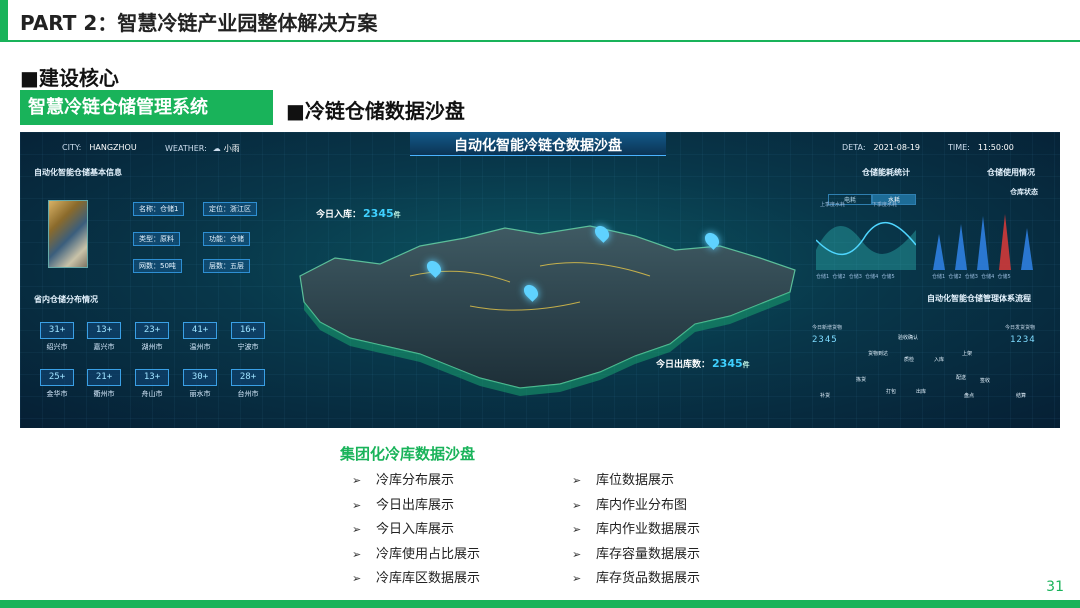 This screenshot has width=1080, height=608. Describe the element at coordinates (703, 363) in the screenshot. I see `today-out-stat: 今日出库数： 2345件` at that location.